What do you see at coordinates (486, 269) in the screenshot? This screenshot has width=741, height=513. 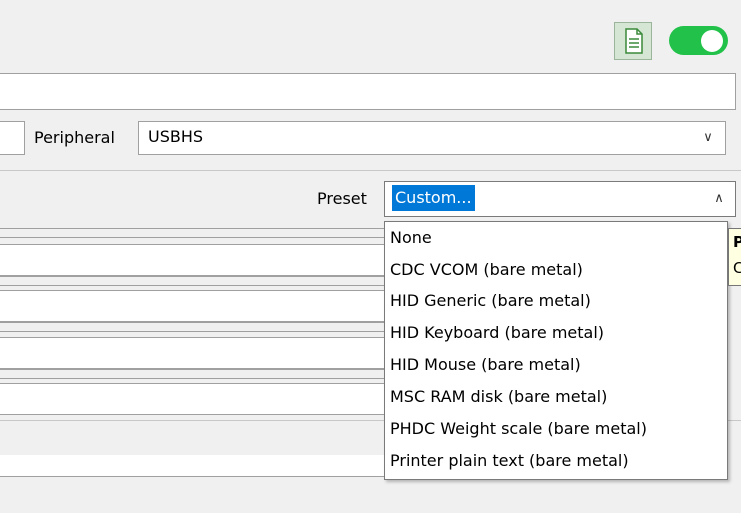 I see `dropdown-item-cdc-vcom: CDC VCOM (bare metal)` at bounding box center [486, 269].